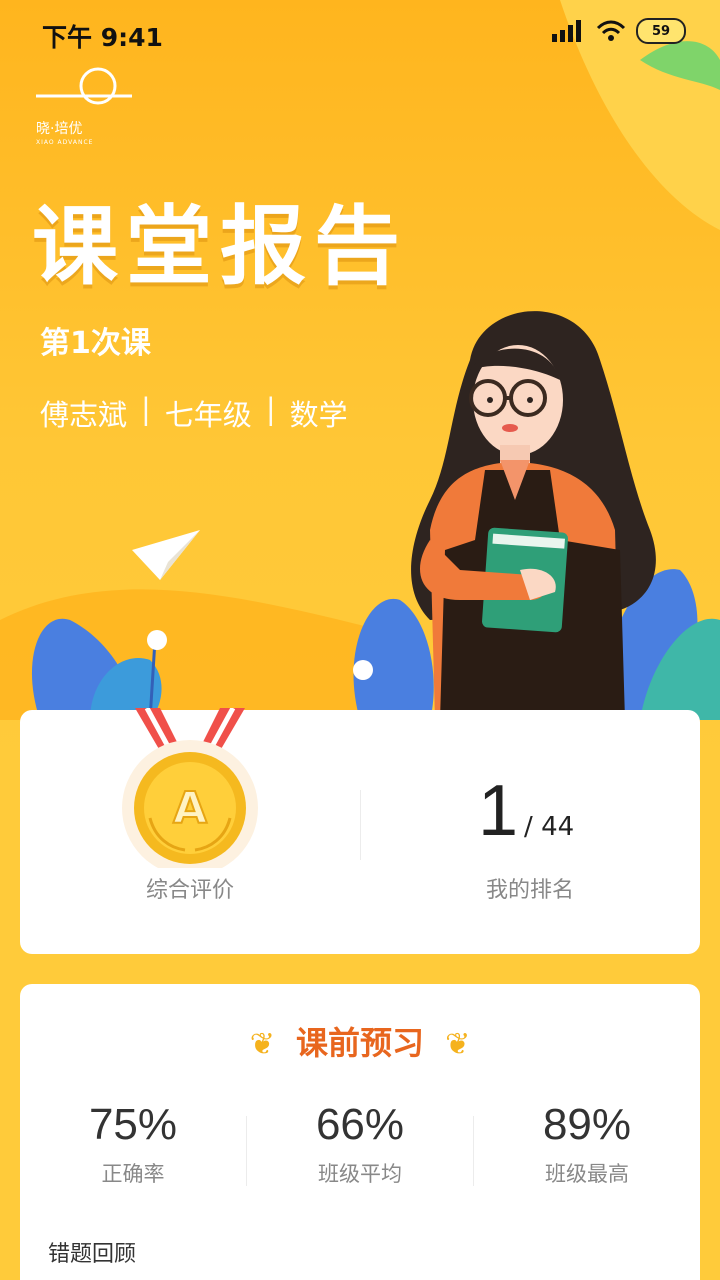  I want to click on status-bar: 下午 9:41 59, so click(360, 35).